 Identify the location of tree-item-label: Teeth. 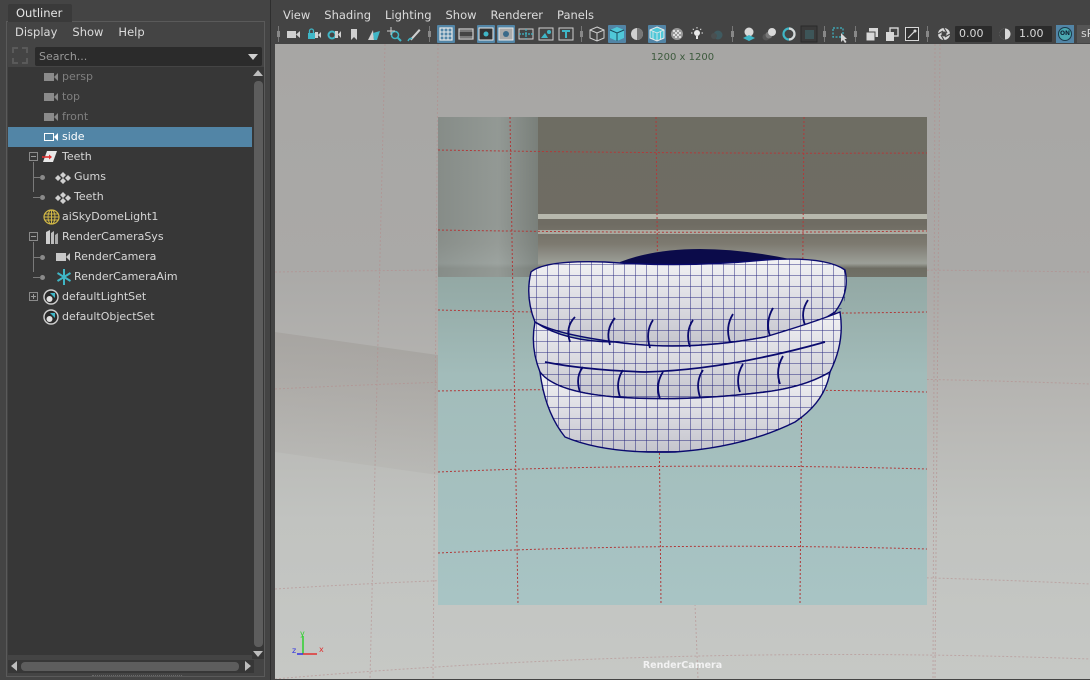
(77, 156).